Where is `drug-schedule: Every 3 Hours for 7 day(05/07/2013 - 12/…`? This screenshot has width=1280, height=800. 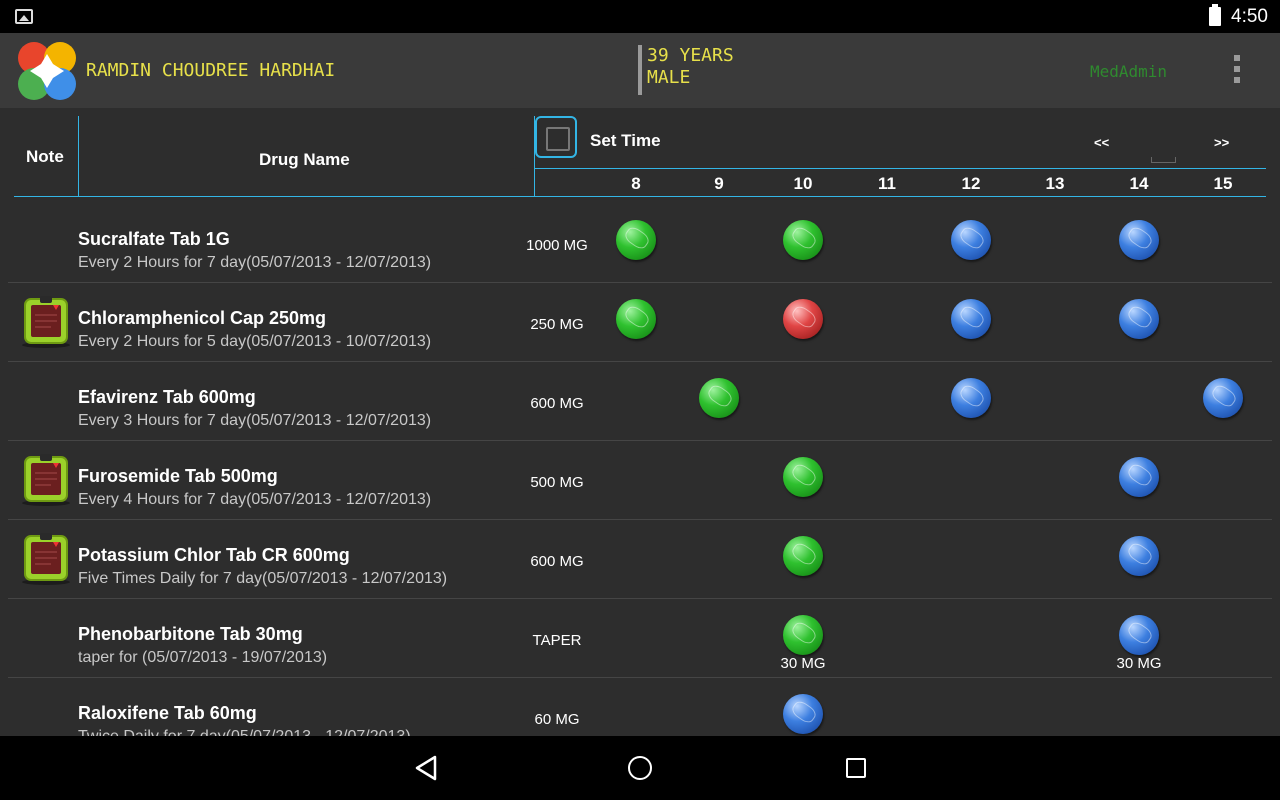
drug-schedule: Every 3 Hours for 7 day(05/07/2013 - 12/… is located at coordinates (255, 420).